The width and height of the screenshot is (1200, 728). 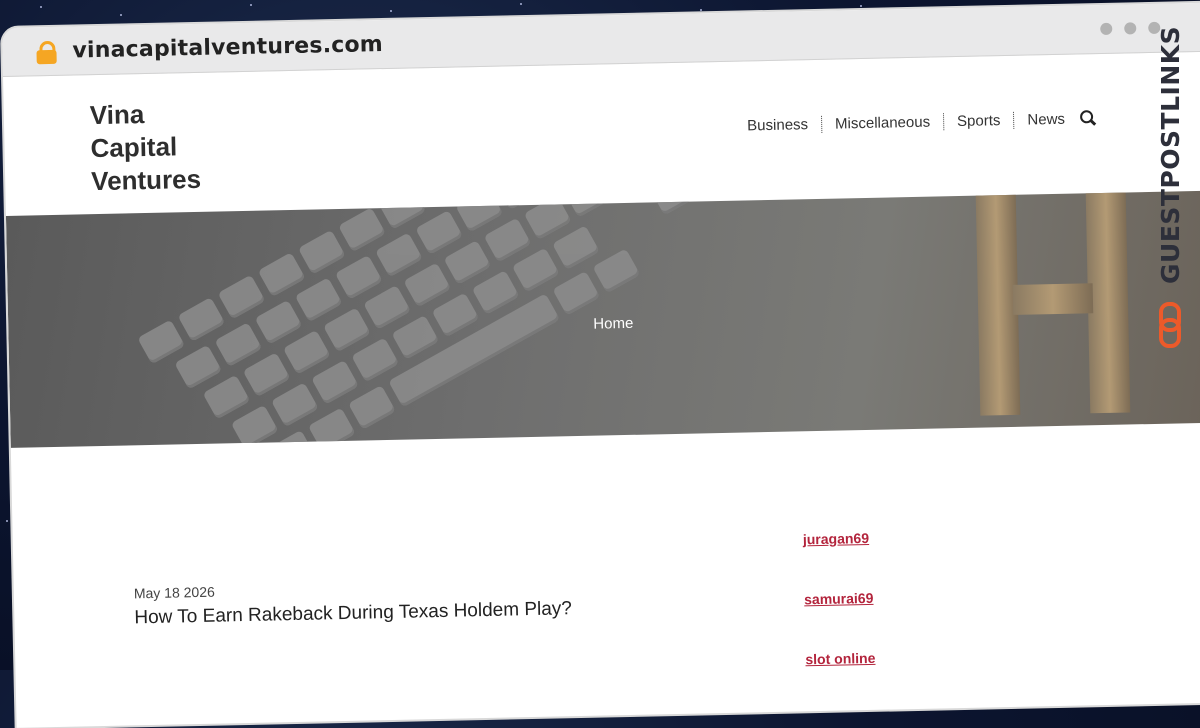 I want to click on post-date: May 18 2026, so click(x=174, y=592).